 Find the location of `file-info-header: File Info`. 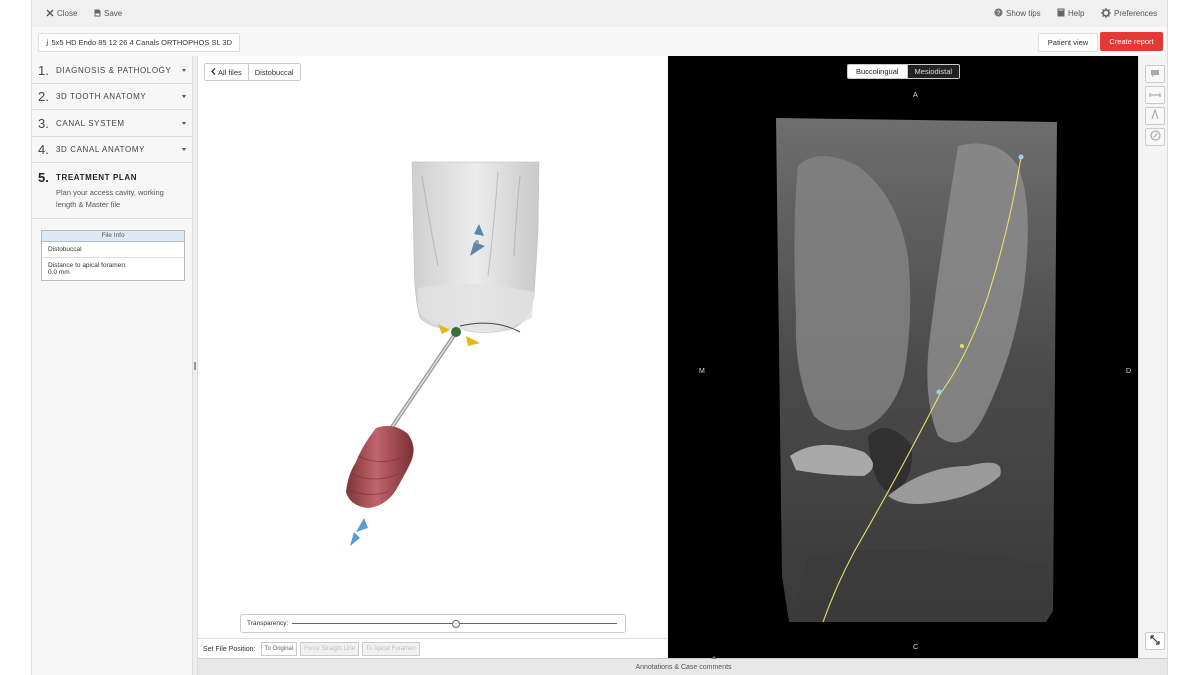

file-info-header: File Info is located at coordinates (113, 236).